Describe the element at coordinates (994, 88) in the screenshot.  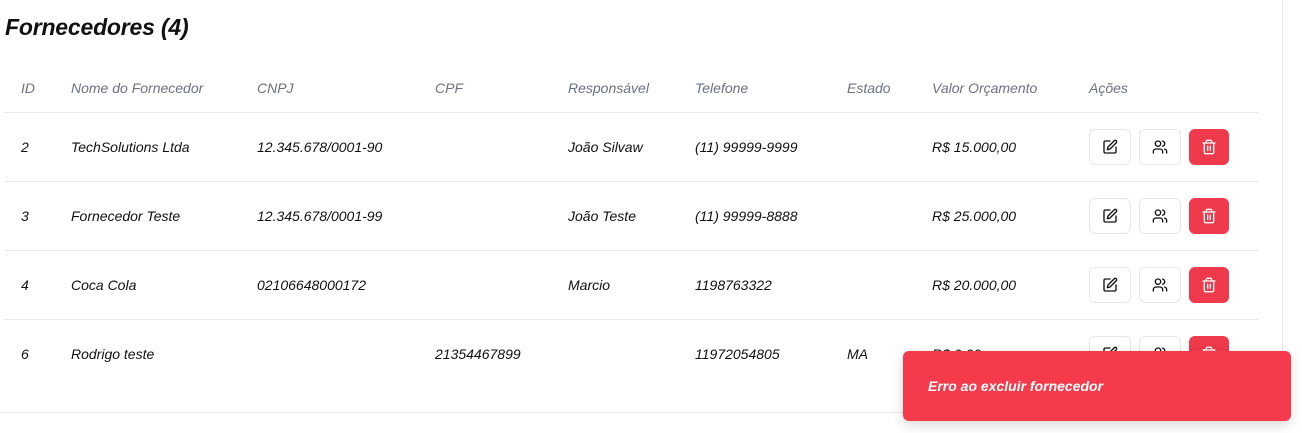
I see `column-header-valor: Valor Orçamento` at that location.